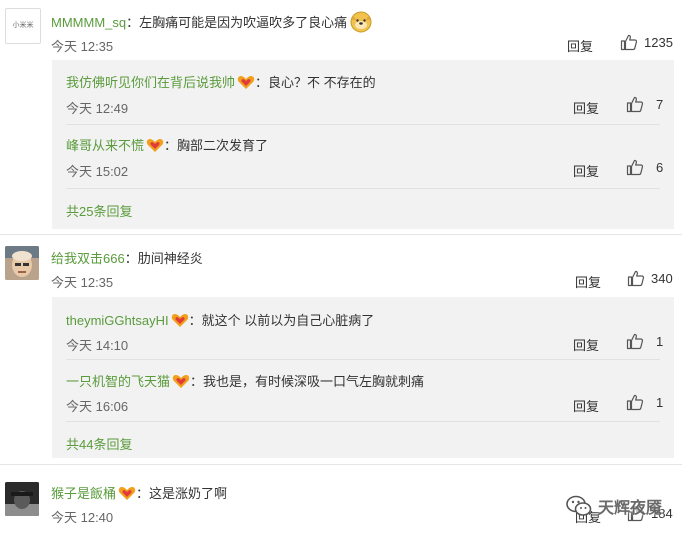 The image size is (682, 535). What do you see at coordinates (370, 91) in the screenshot?
I see `sub-reply-1: 我仿佛听见你们在背后说我帅 ：良心？不 不存在的 今天 12:49 回复 7` at bounding box center [370, 91].